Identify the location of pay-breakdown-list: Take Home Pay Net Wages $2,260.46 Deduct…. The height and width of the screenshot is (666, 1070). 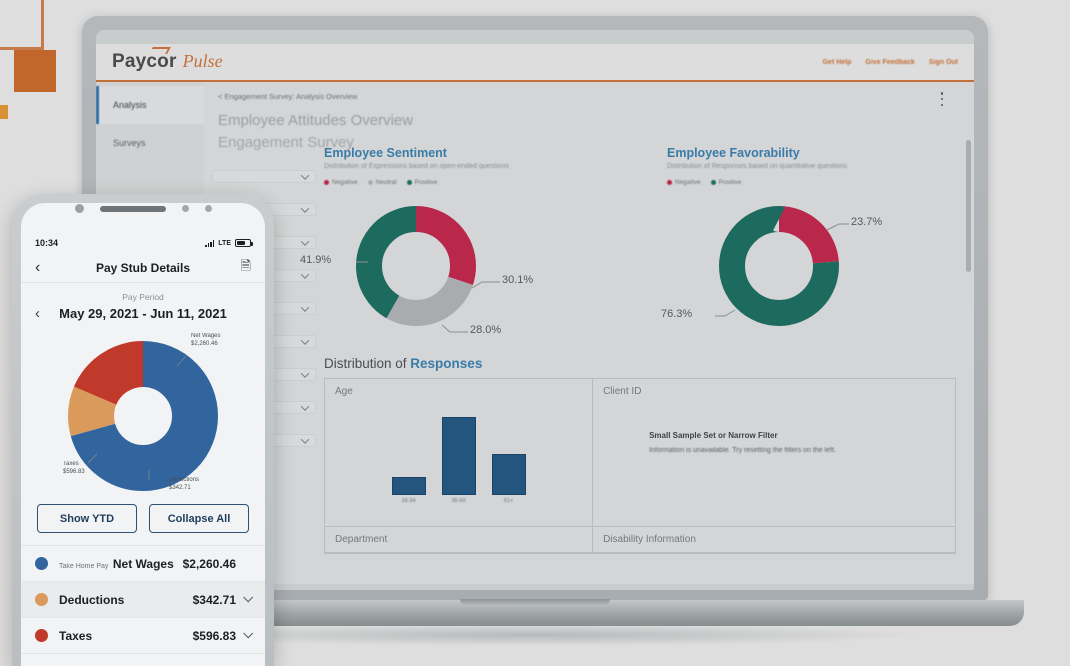
(143, 599).